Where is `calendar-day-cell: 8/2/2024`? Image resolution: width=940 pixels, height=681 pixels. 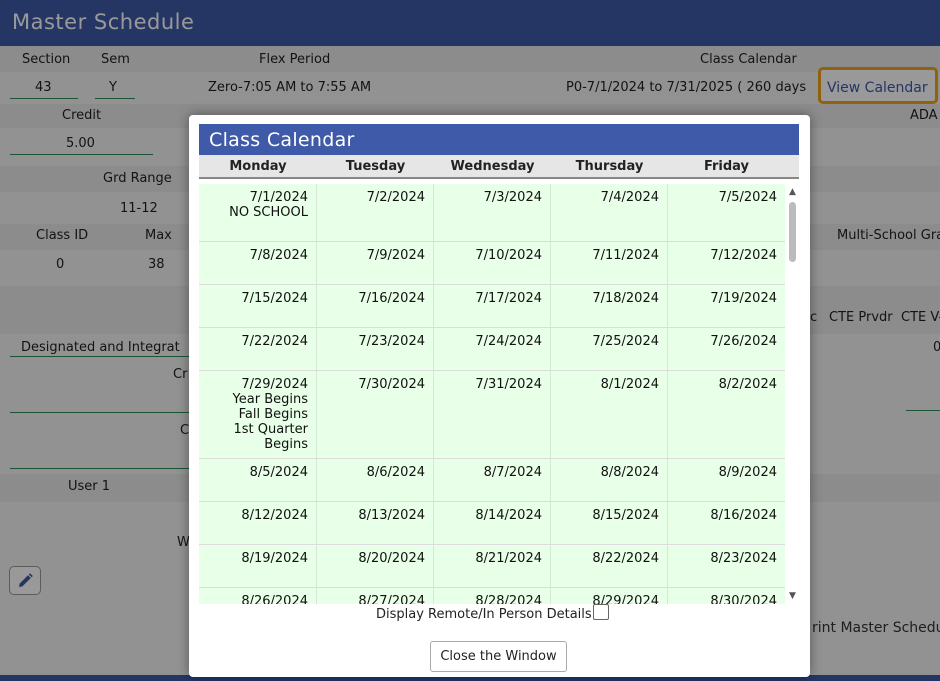
calendar-day-cell: 8/2/2024 is located at coordinates (726, 414).